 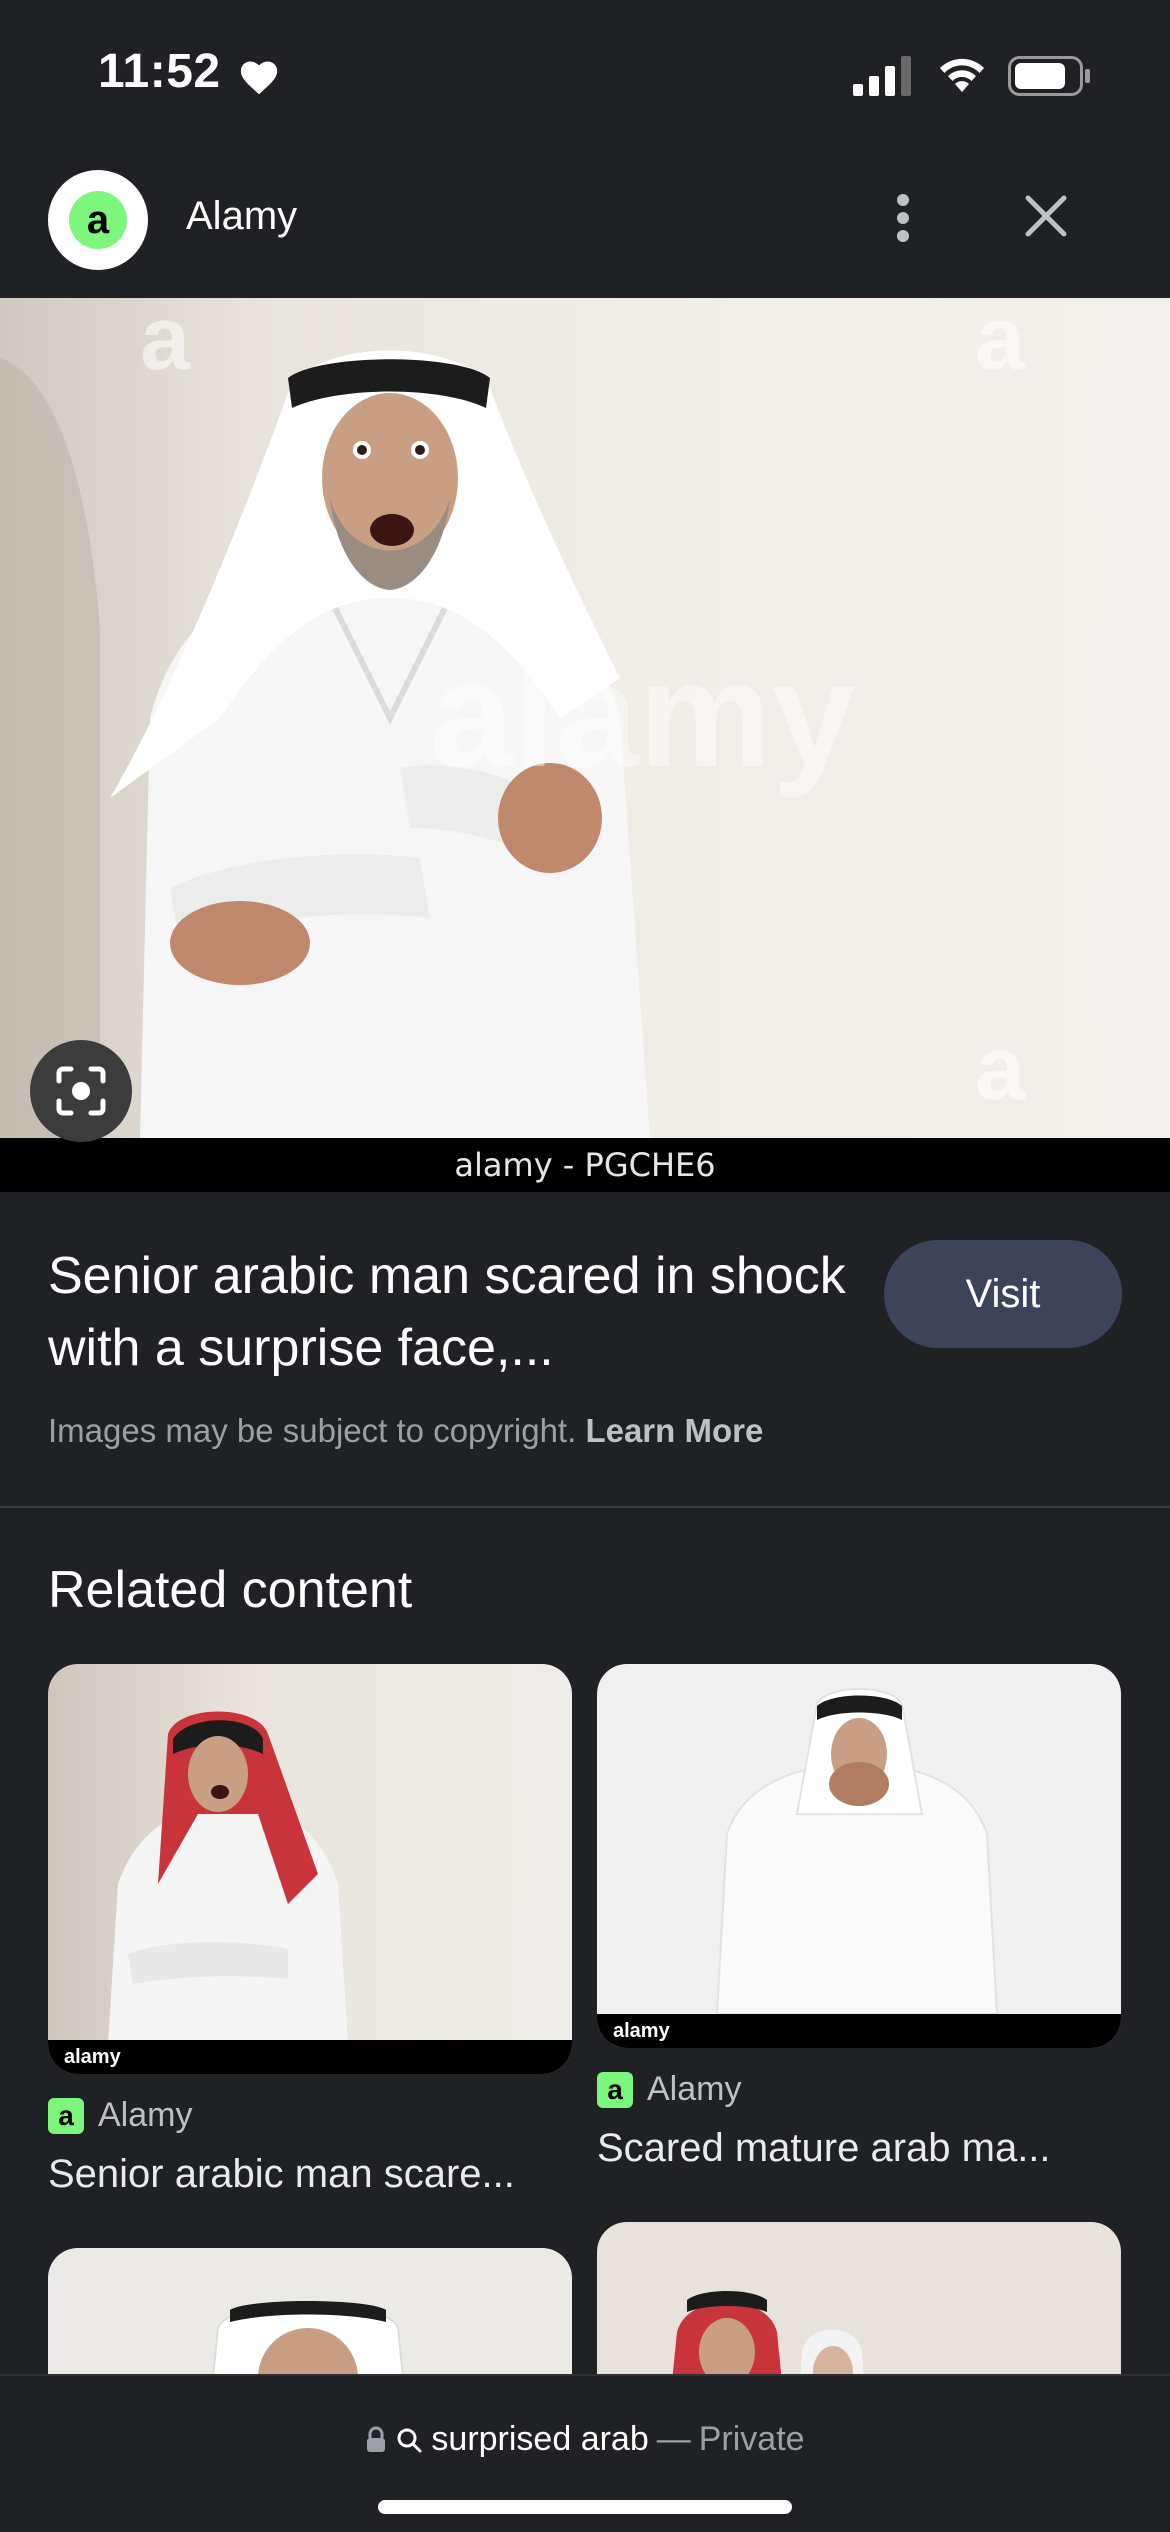 What do you see at coordinates (159, 71) in the screenshot?
I see `status-time: 11:52` at bounding box center [159, 71].